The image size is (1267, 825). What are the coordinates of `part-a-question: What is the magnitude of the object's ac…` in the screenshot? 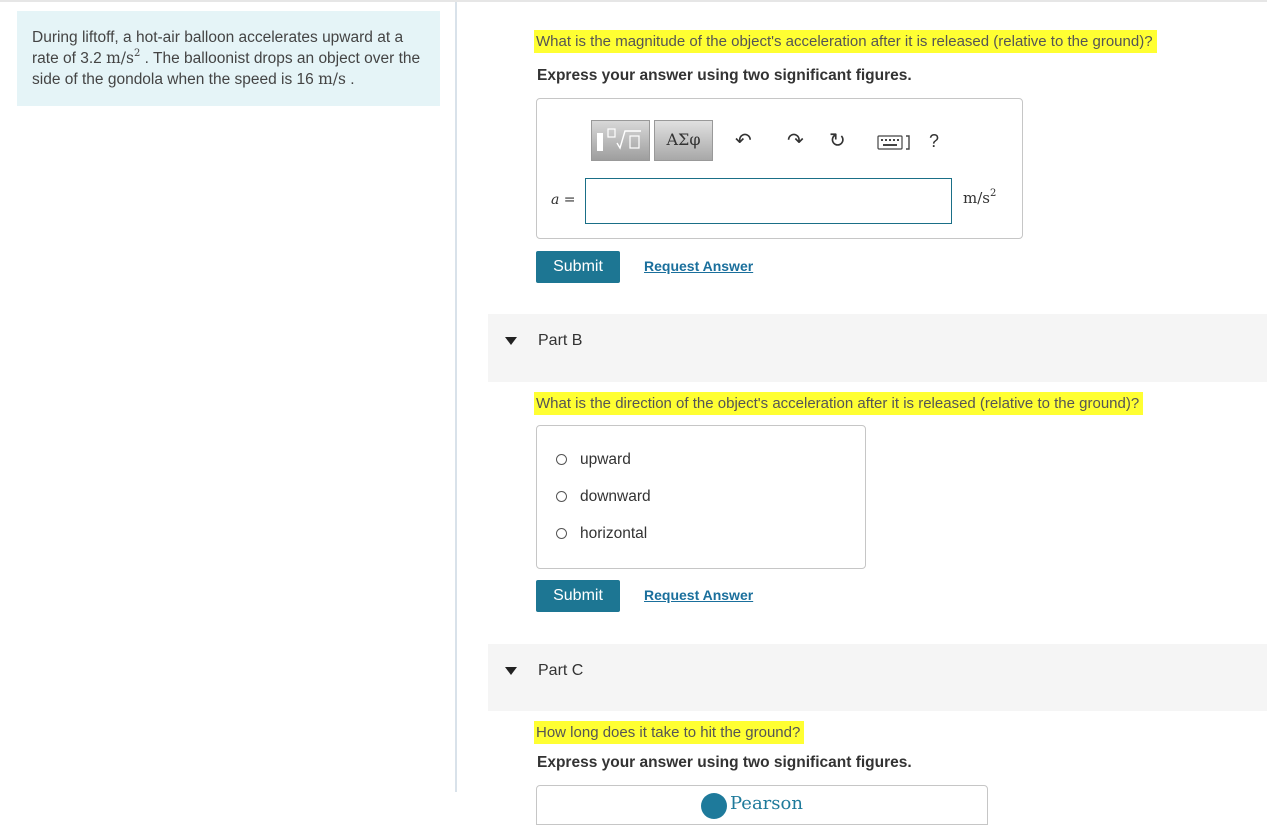 It's located at (845, 41).